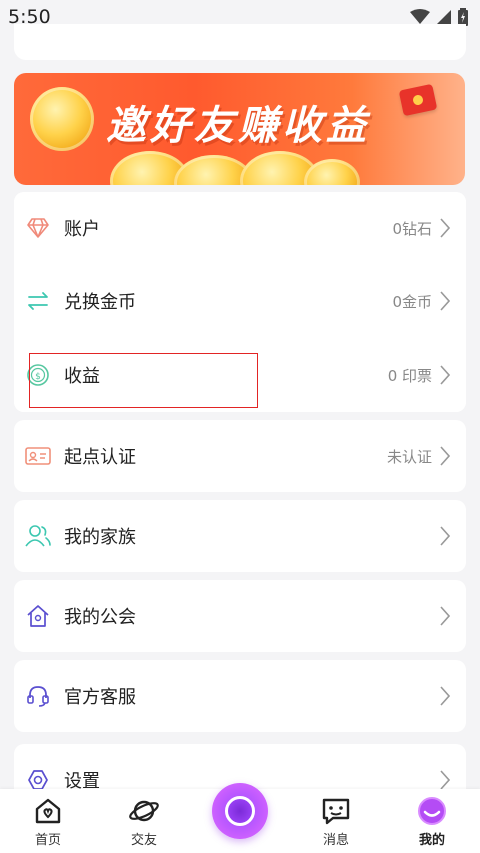 This screenshot has height=853, width=480. Describe the element at coordinates (335, 840) in the screenshot. I see `tab-label: 消息` at that location.